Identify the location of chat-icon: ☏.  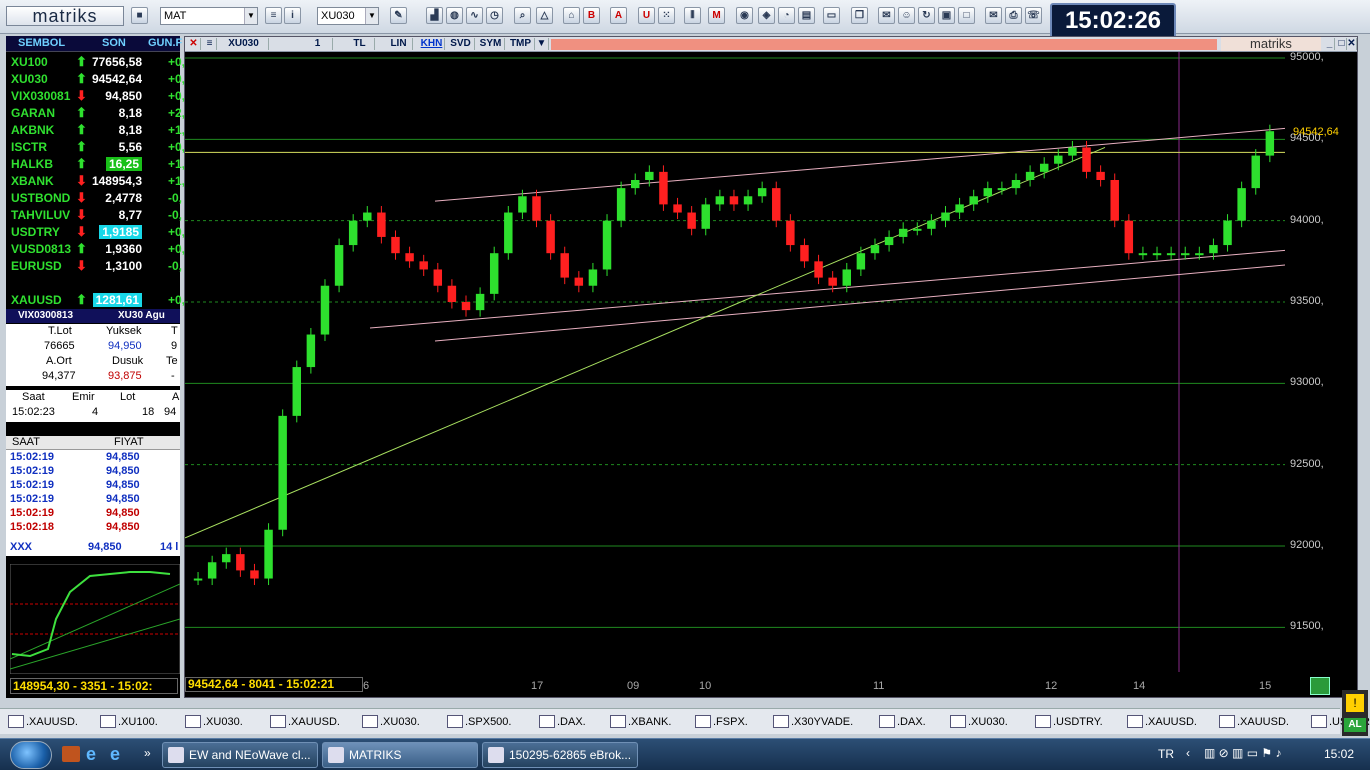
(1033, 15).